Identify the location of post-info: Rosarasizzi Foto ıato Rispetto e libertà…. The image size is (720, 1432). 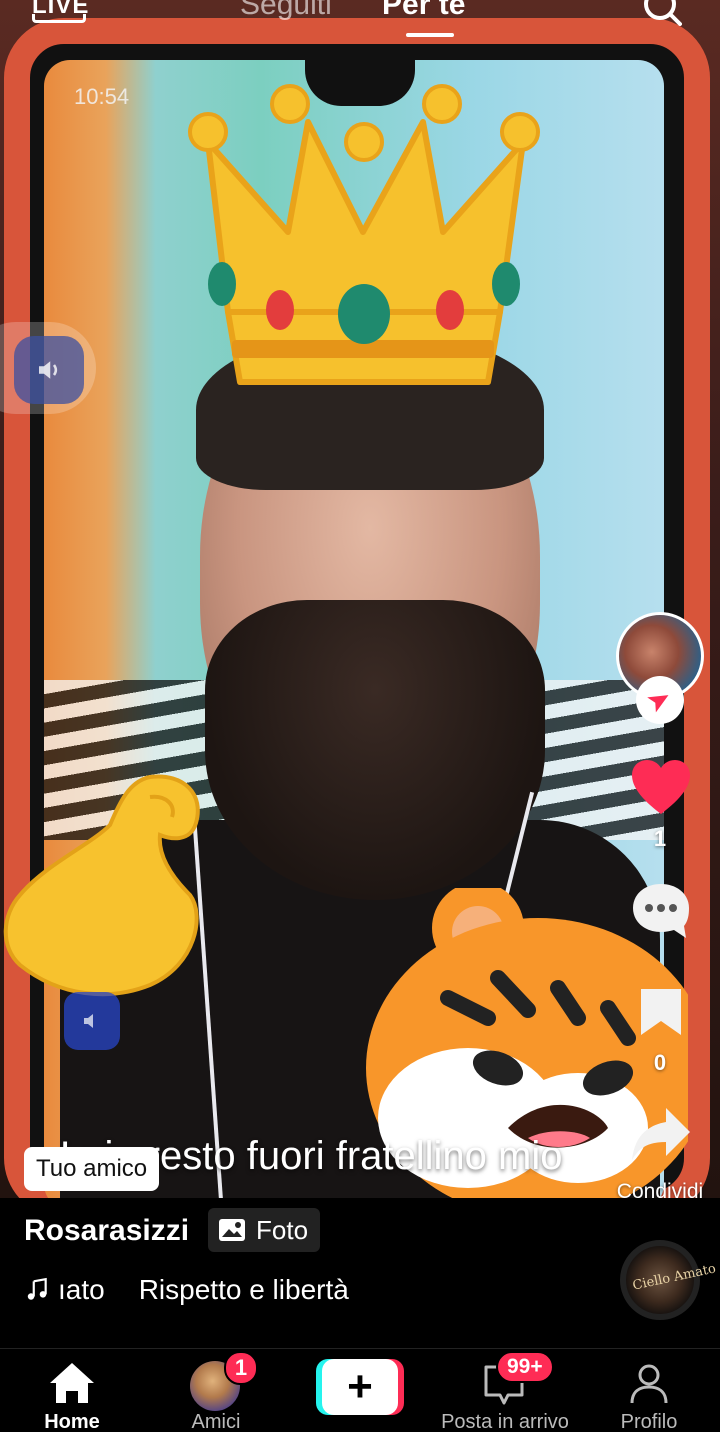
(360, 1273).